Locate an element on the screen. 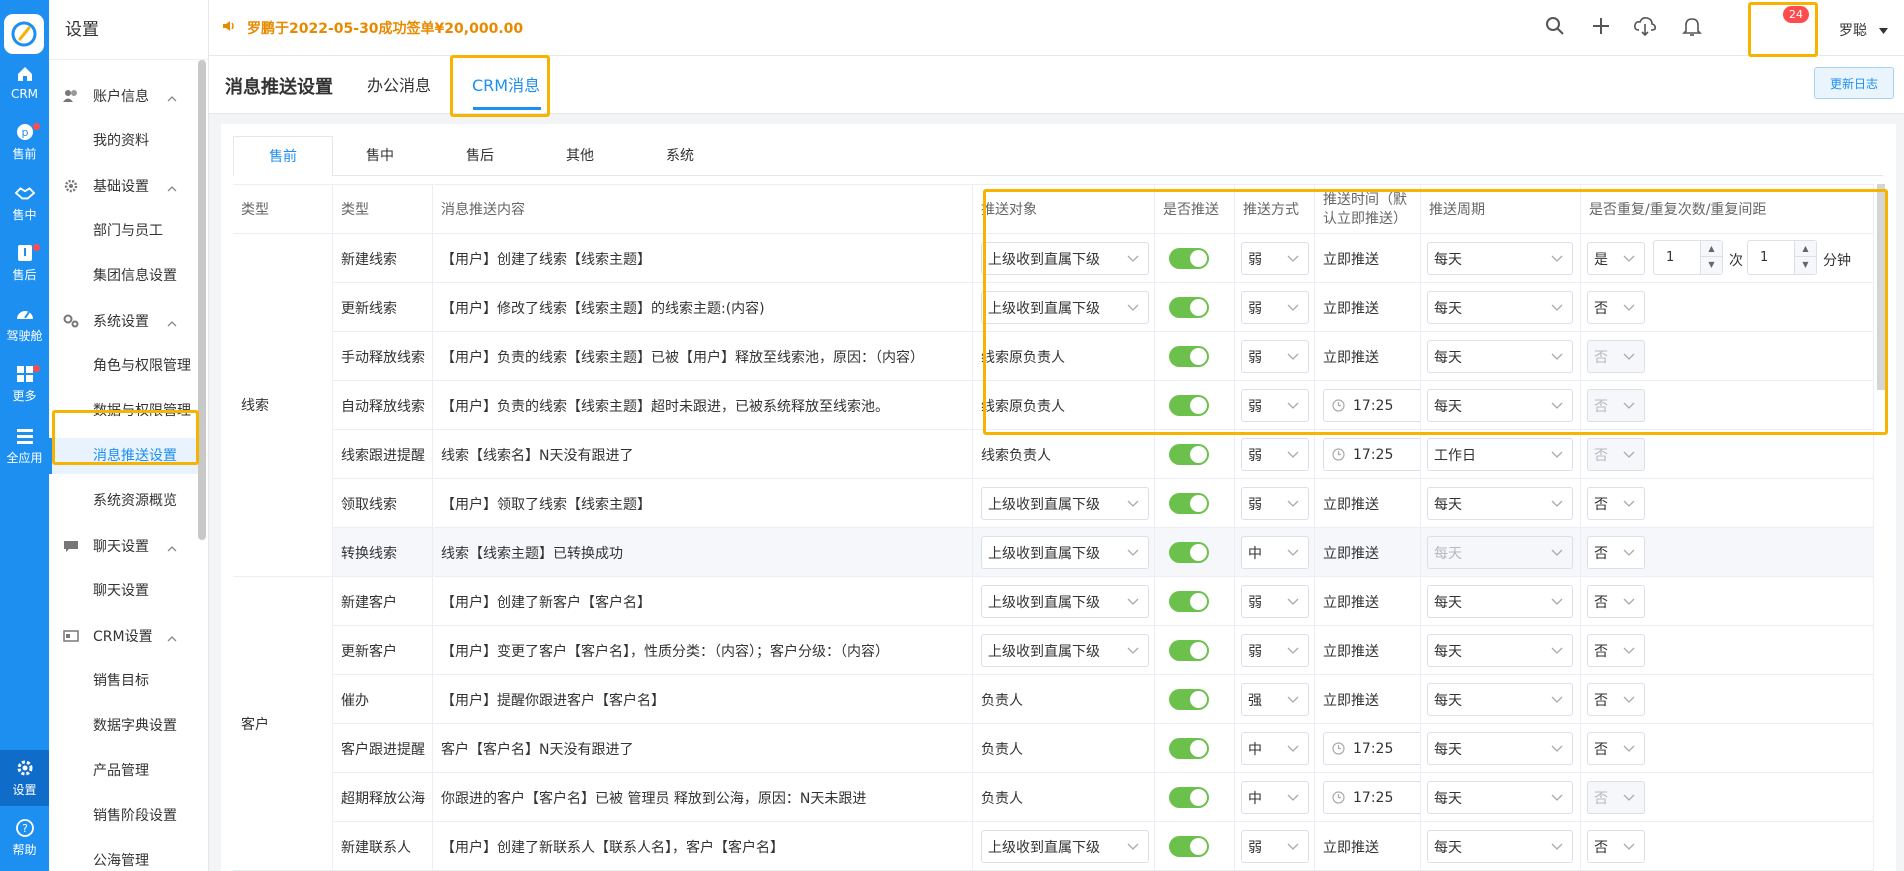 The image size is (1904, 871). table-scrollbar is located at coordinates (1881, 287).